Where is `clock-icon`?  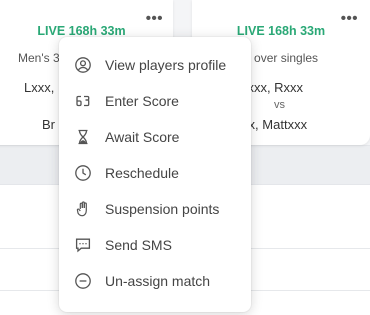
clock-icon is located at coordinates (83, 173).